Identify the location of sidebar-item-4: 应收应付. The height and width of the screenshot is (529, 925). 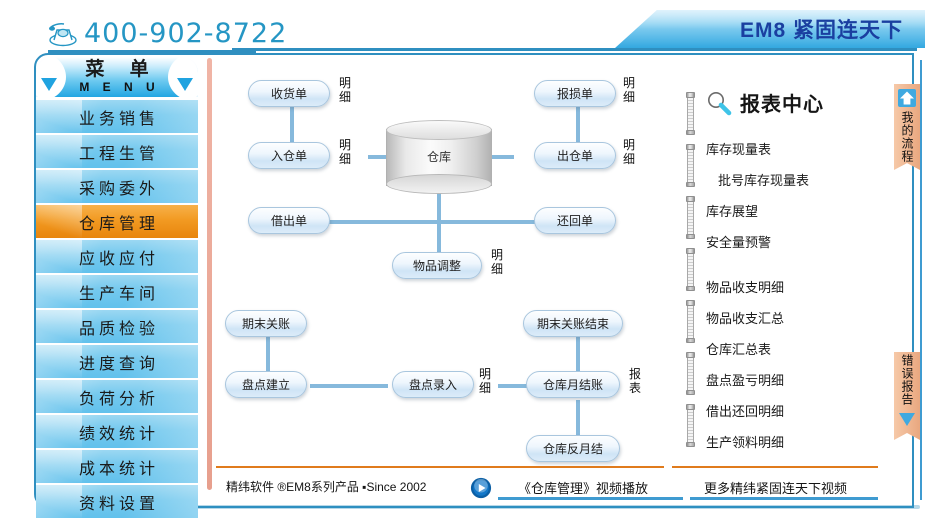
(117, 256).